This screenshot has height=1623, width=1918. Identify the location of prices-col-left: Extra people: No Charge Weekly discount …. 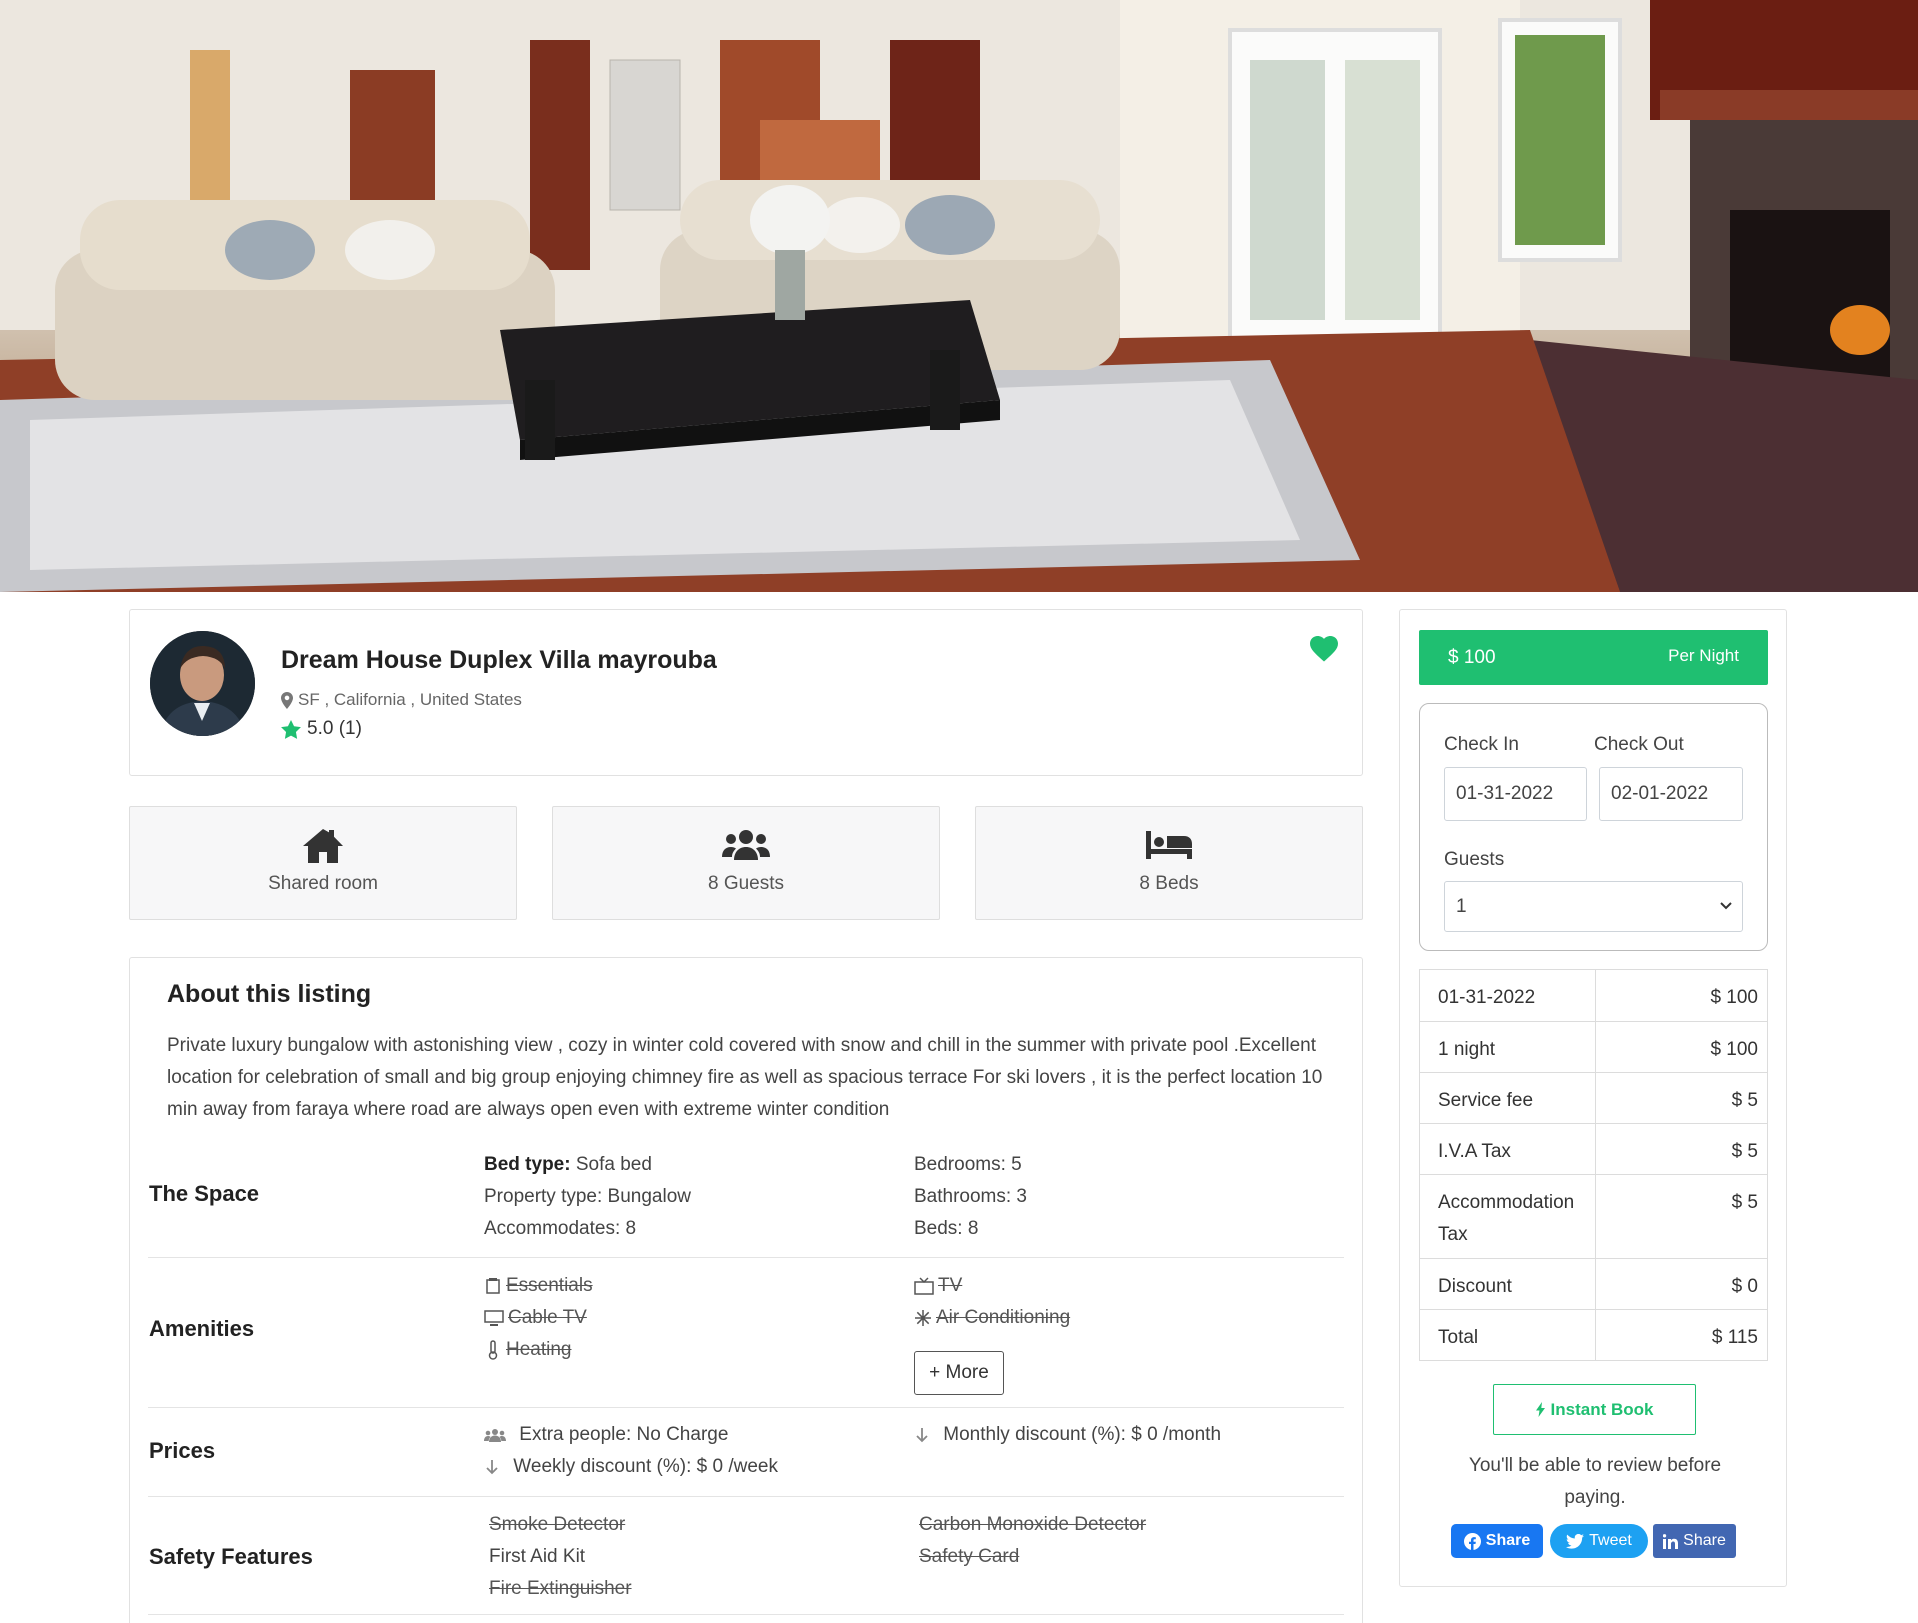
(631, 1451).